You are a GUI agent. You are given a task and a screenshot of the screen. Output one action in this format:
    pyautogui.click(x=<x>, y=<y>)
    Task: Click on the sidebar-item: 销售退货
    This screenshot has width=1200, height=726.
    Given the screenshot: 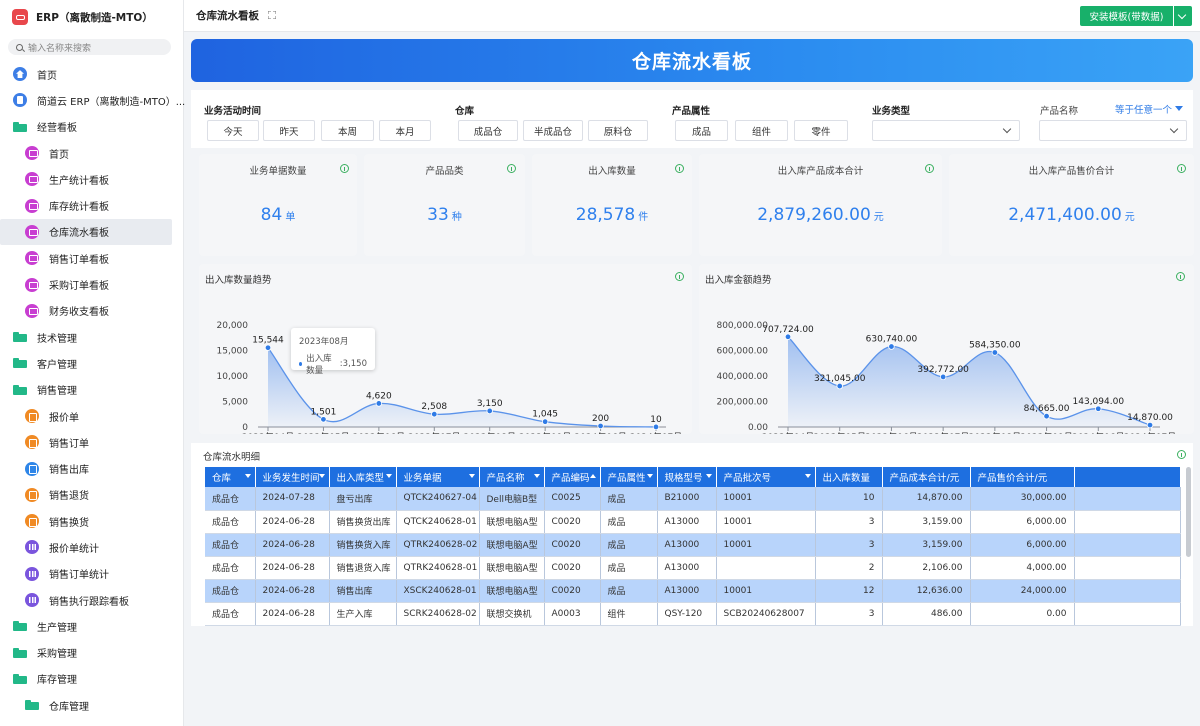 What is the action you would take?
    pyautogui.click(x=91, y=495)
    